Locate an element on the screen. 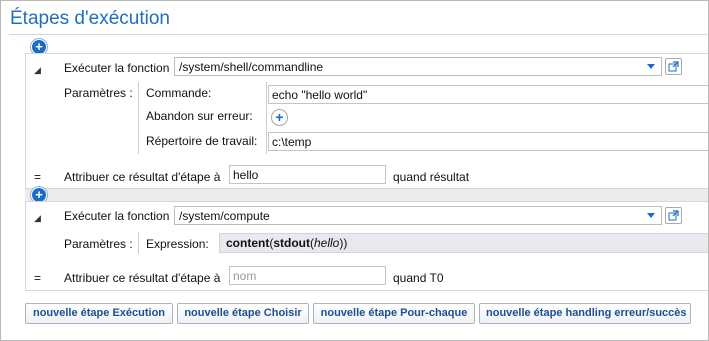 The image size is (709, 341). expression-input: content(stdout(hello)) is located at coordinates (463, 243).